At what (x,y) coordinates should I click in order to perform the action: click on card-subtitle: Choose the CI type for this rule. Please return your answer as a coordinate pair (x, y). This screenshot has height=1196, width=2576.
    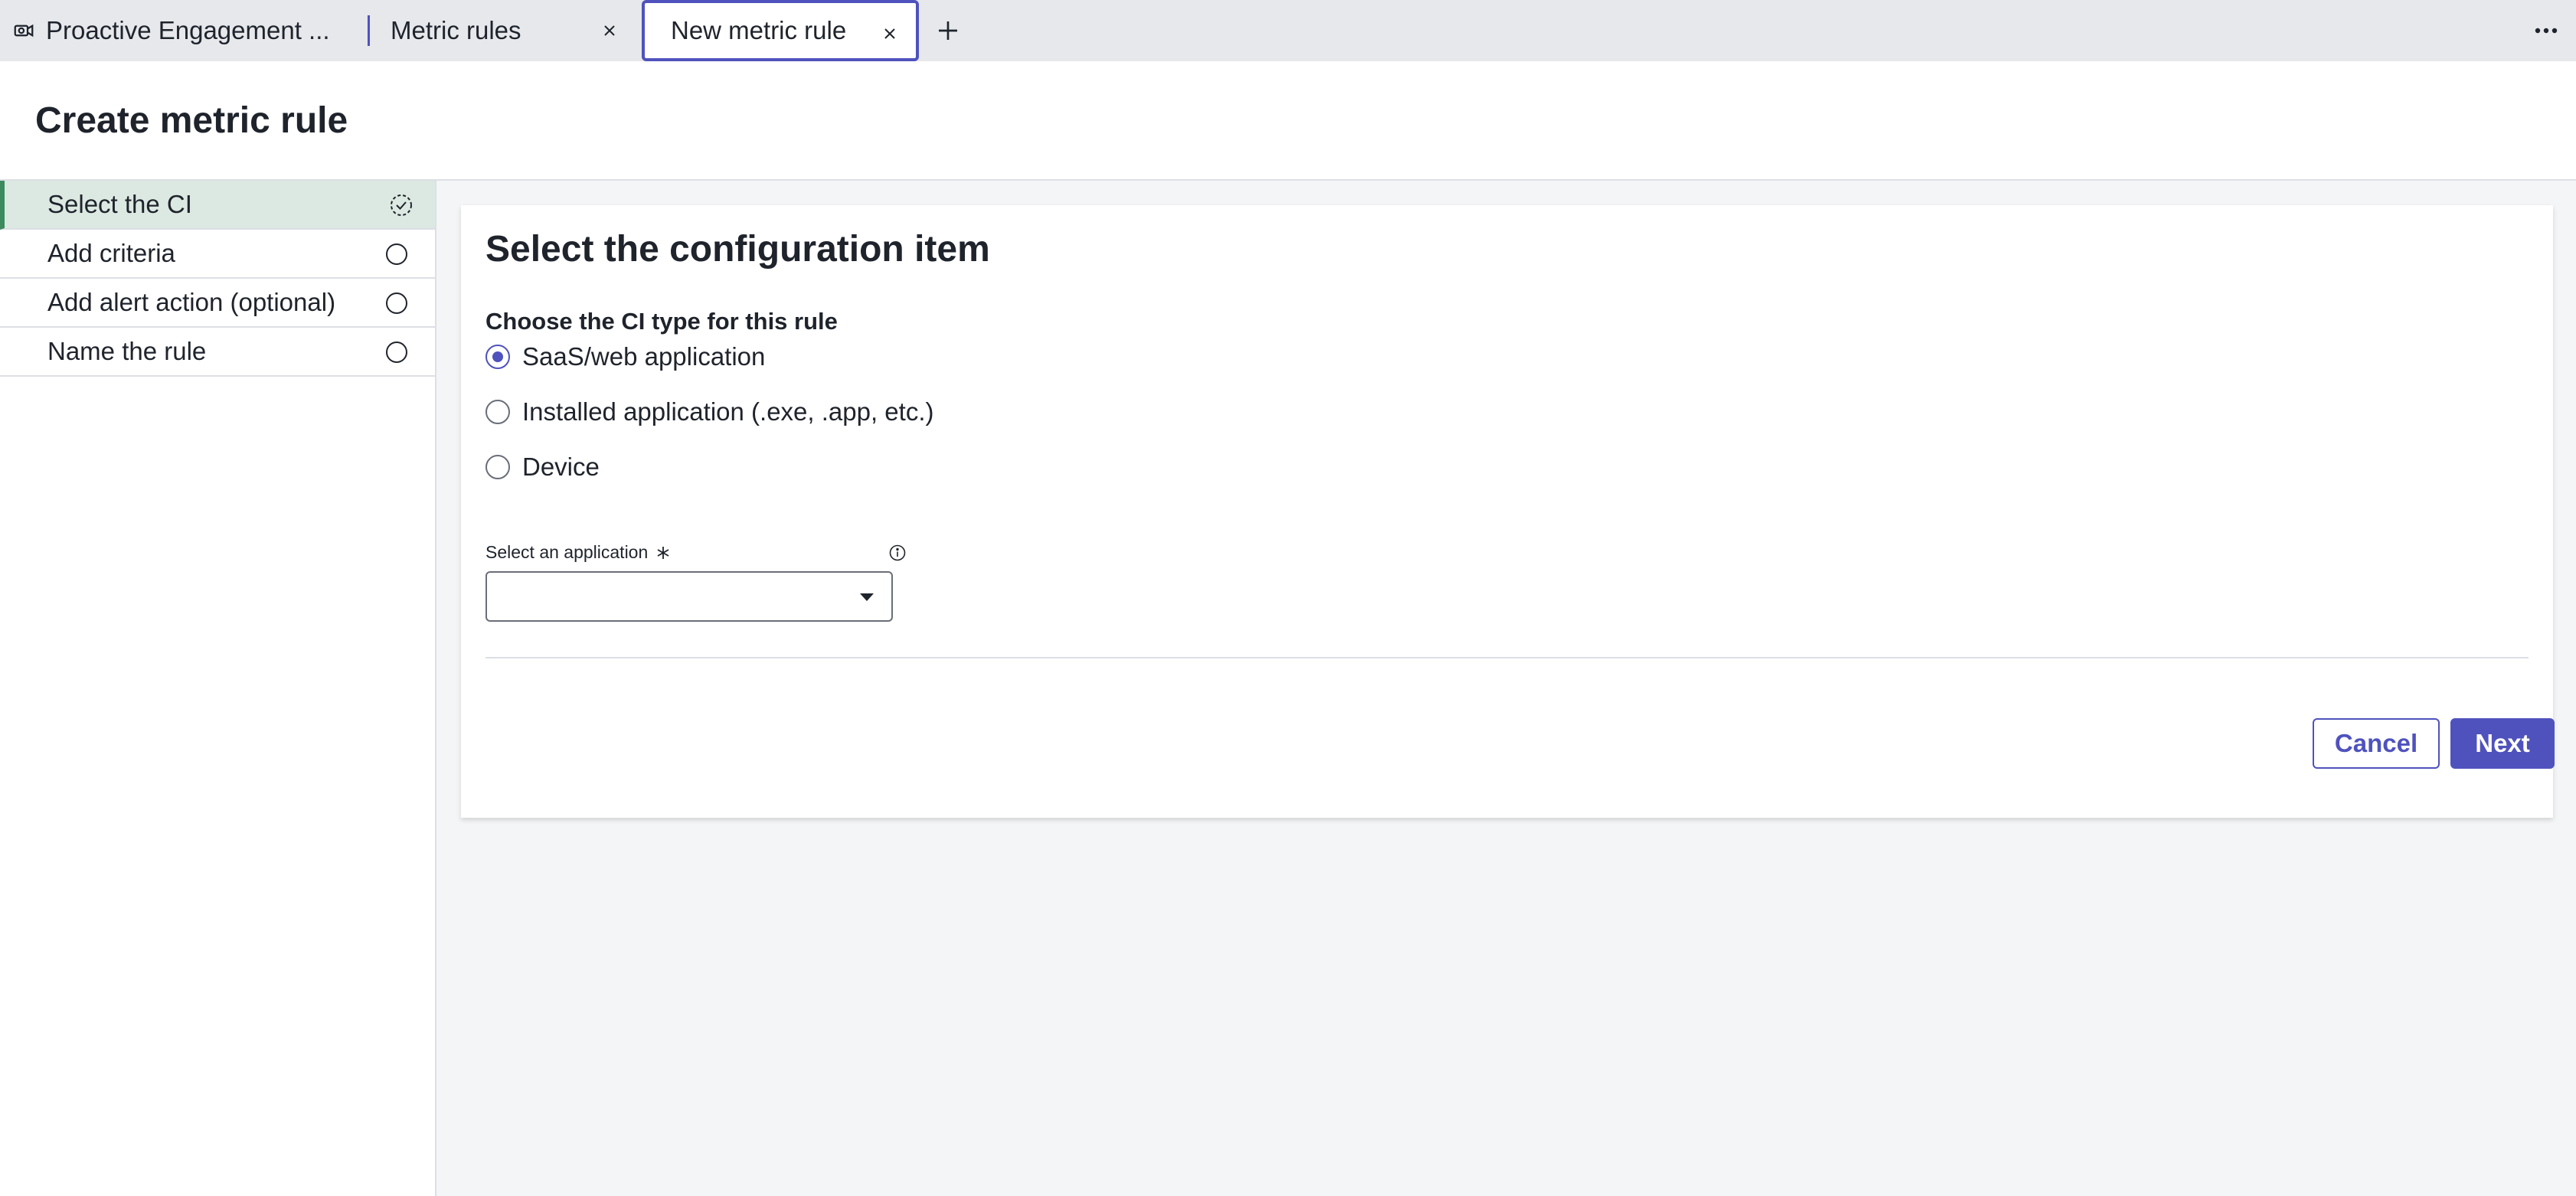
    Looking at the image, I should click on (661, 321).